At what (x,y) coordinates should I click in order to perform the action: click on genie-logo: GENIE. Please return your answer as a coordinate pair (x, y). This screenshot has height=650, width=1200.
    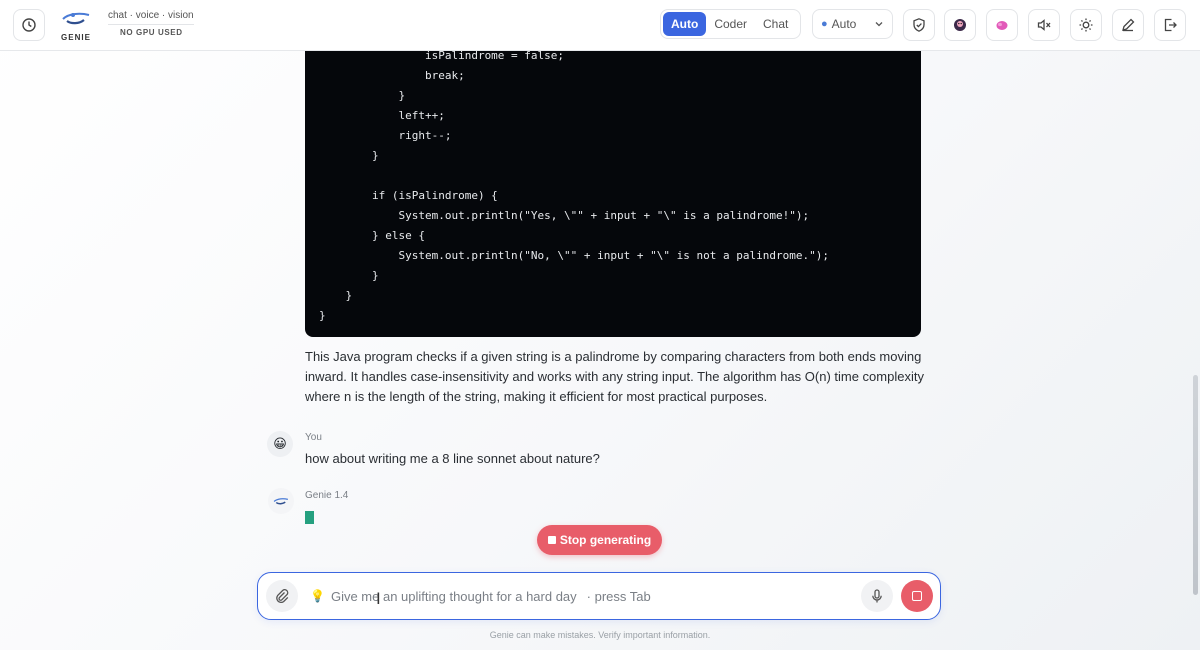
    Looking at the image, I should click on (76, 25).